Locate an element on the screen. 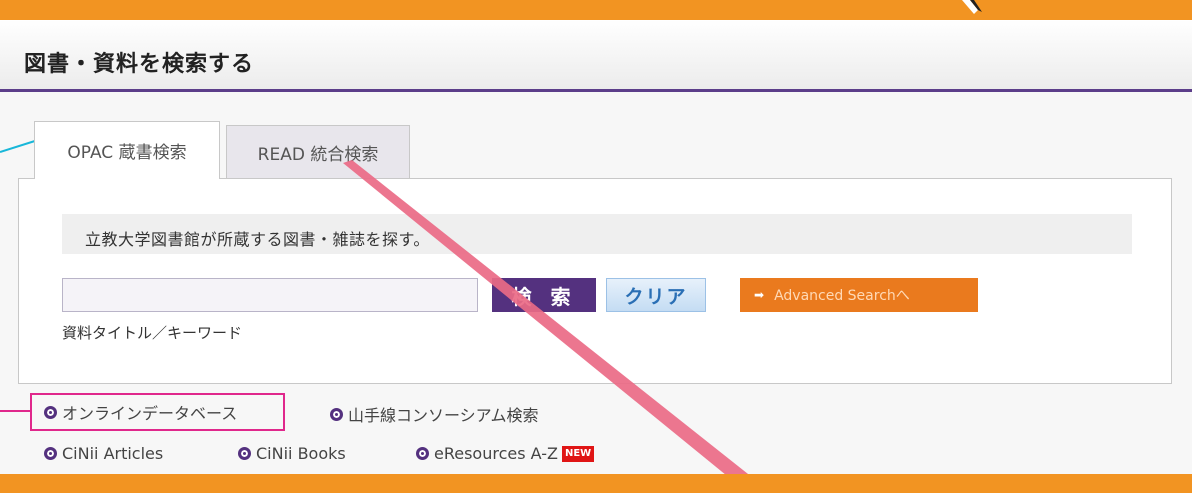 The width and height of the screenshot is (1192, 493). link-yamate-consortium: 山手線コンソーシアム検索 is located at coordinates (434, 414).